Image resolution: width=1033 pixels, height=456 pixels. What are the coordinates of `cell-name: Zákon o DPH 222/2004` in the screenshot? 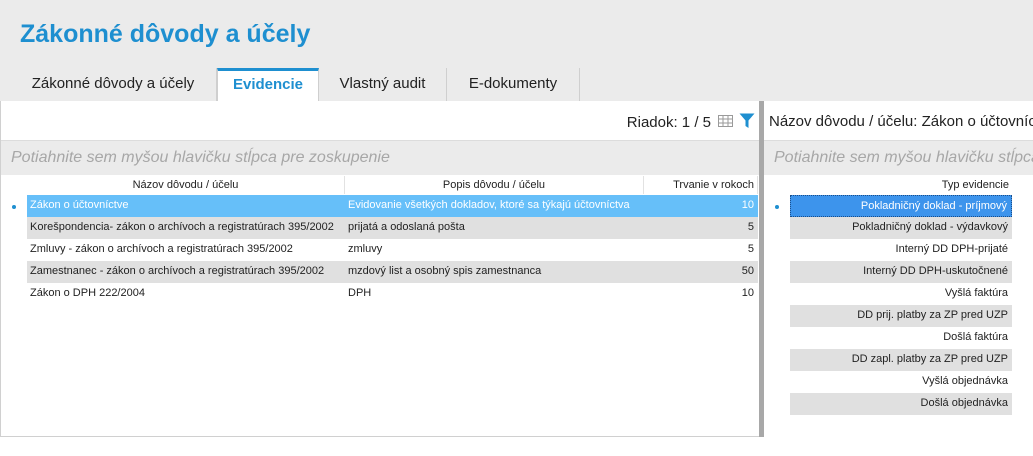 It's located at (87, 293).